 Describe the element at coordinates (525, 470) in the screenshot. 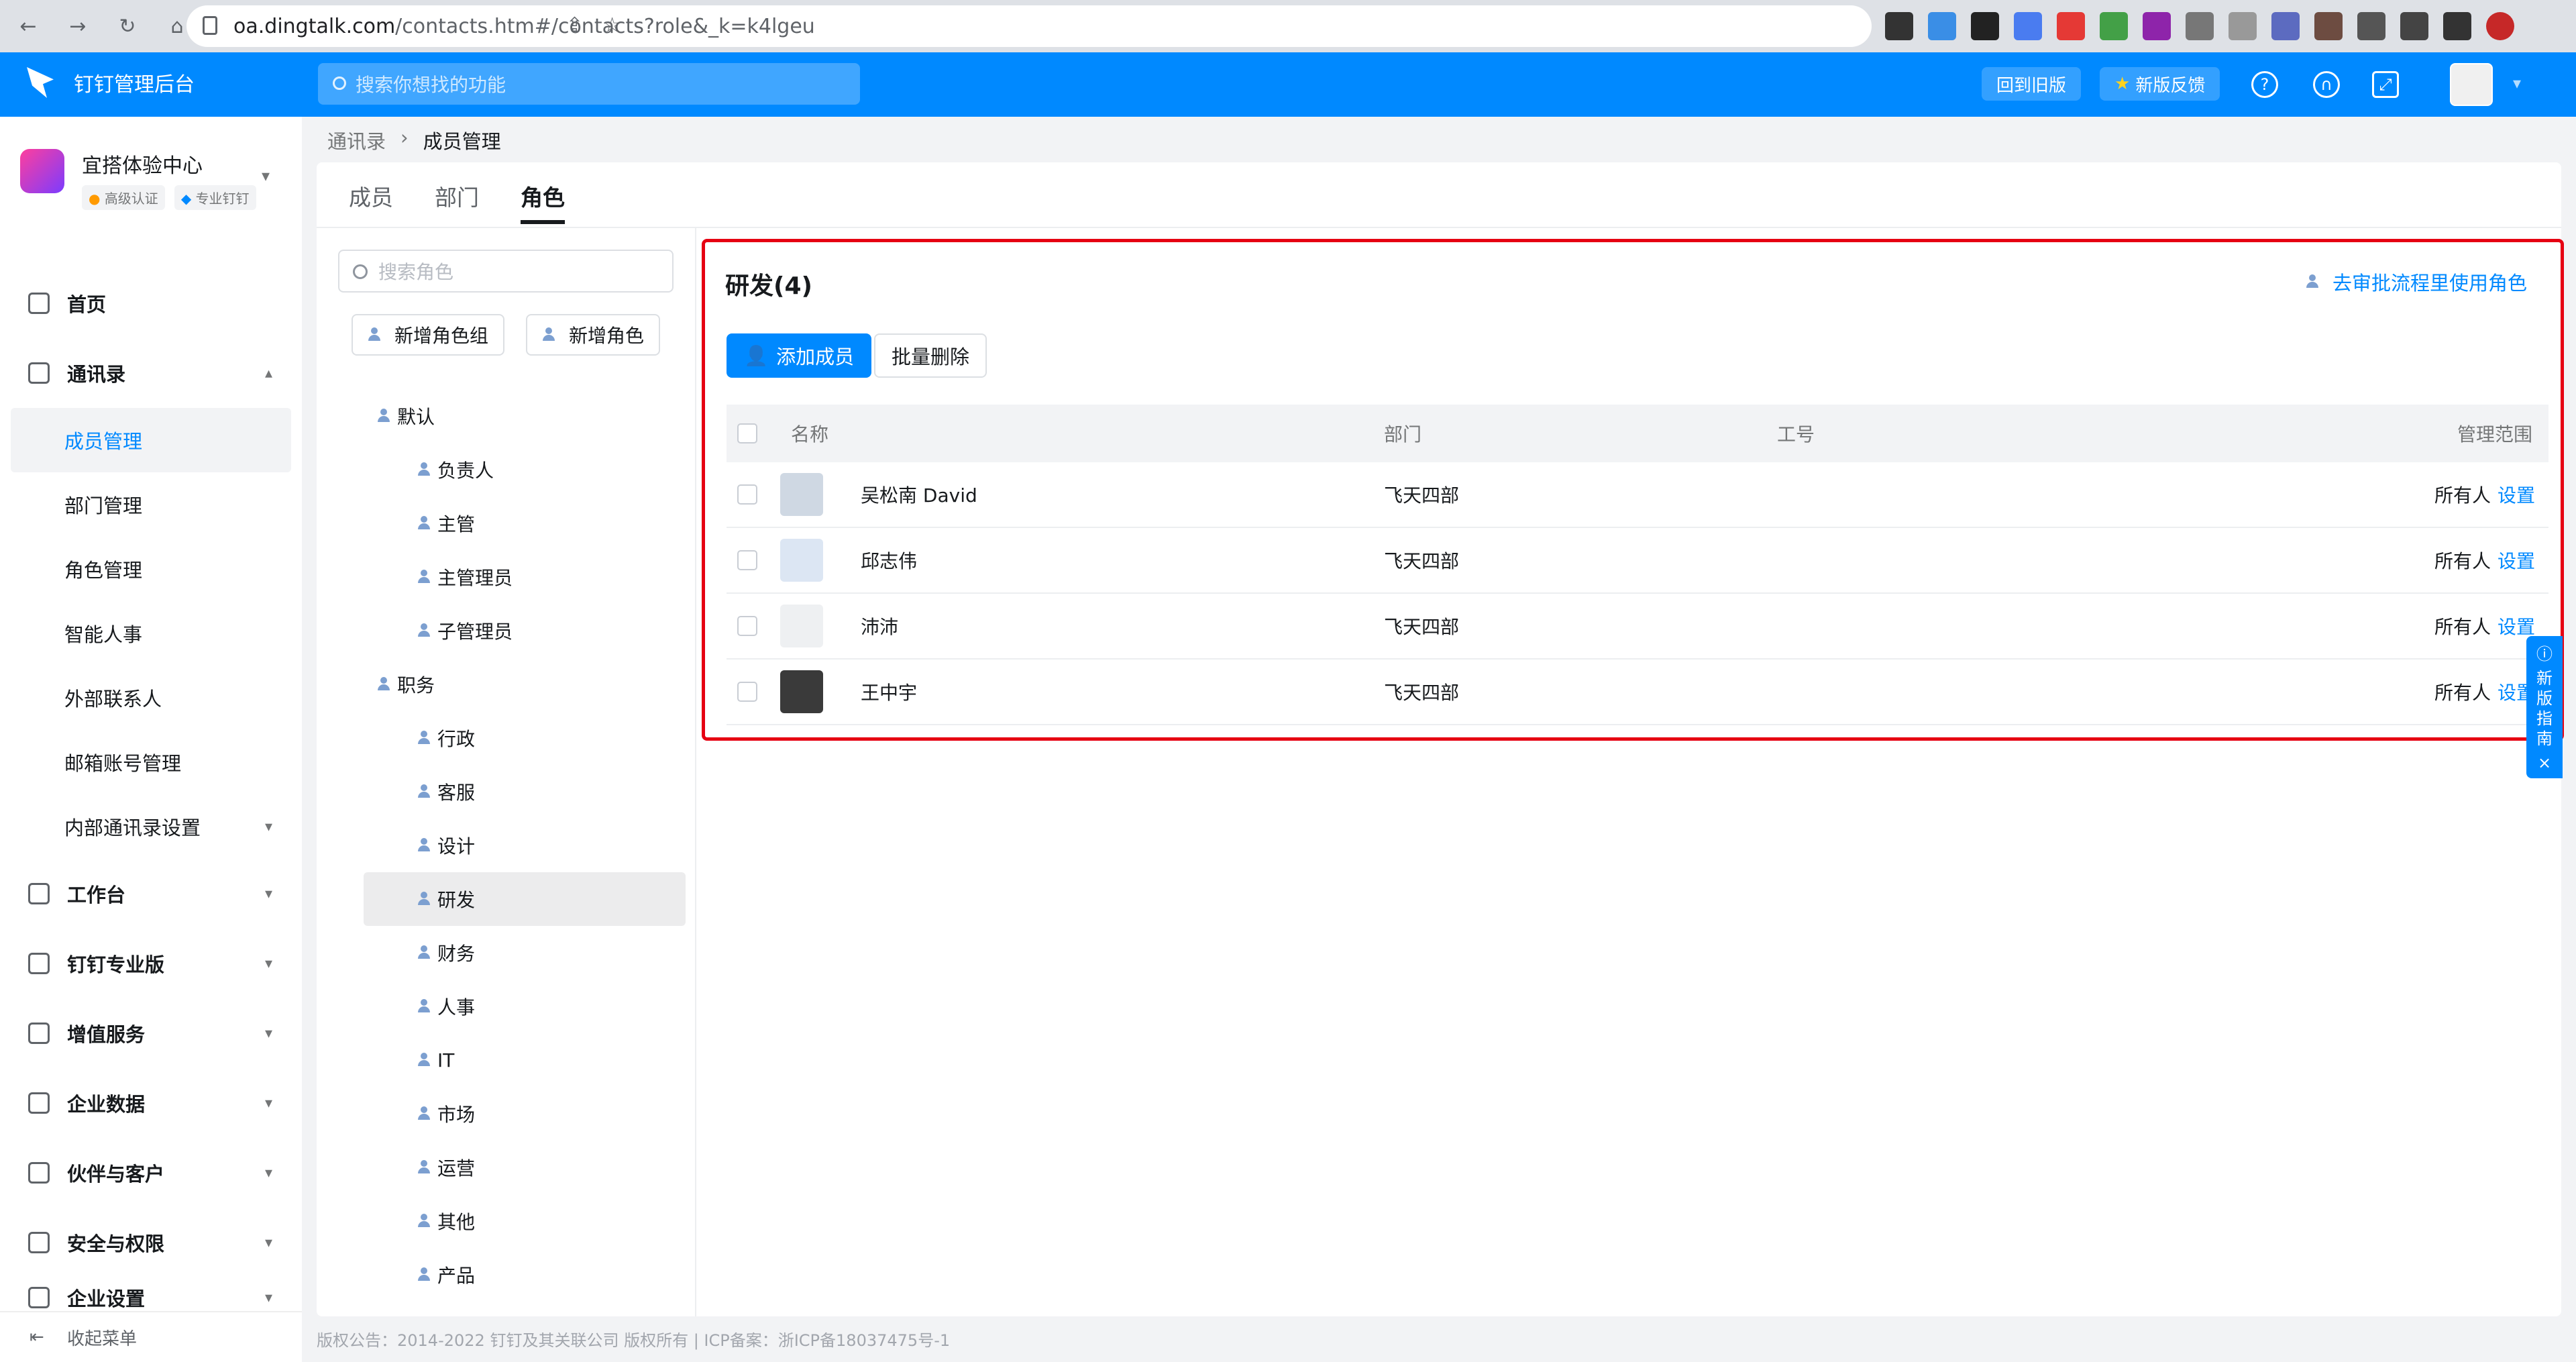

I see `role-item-owner: 负责人` at that location.